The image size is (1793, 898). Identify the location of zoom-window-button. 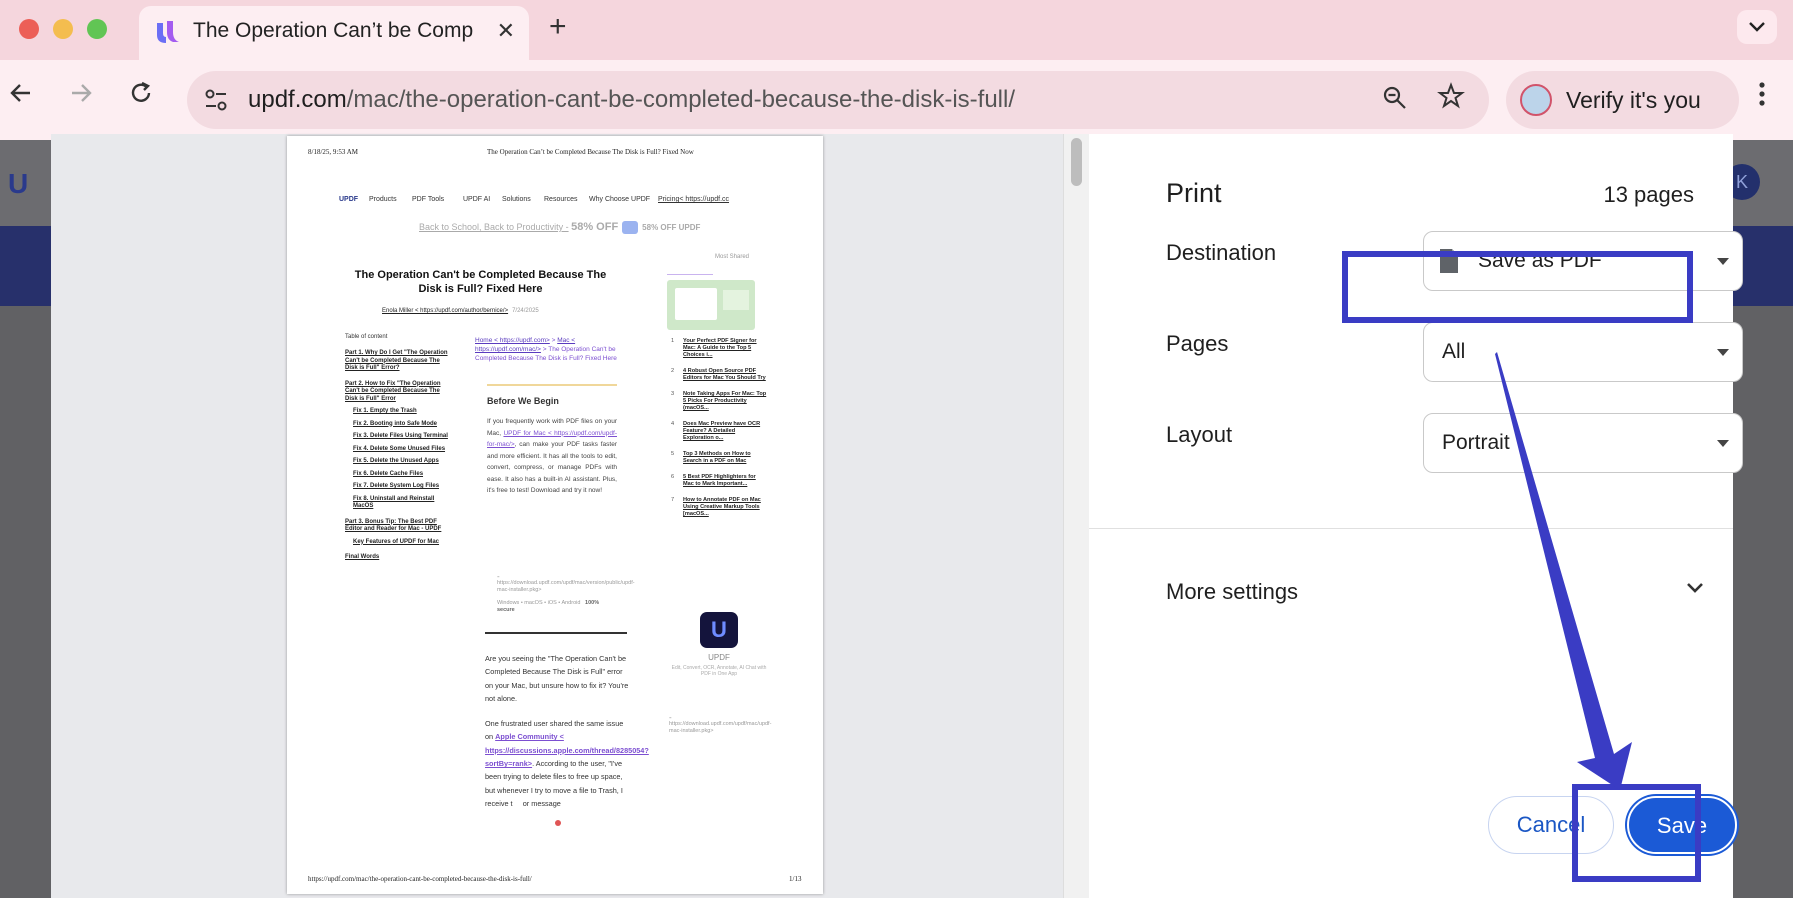
(97, 29).